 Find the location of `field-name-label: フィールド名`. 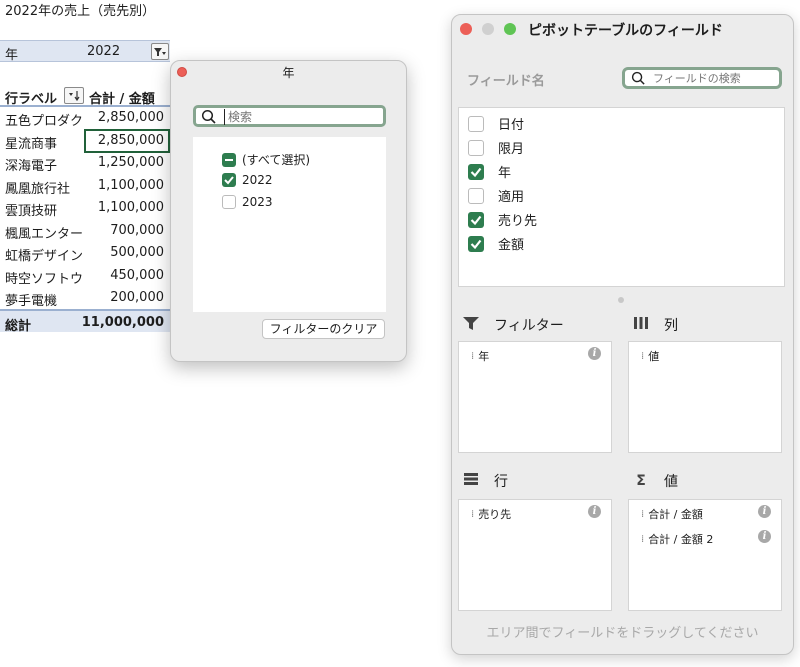

field-name-label: フィールド名 is located at coordinates (506, 81).